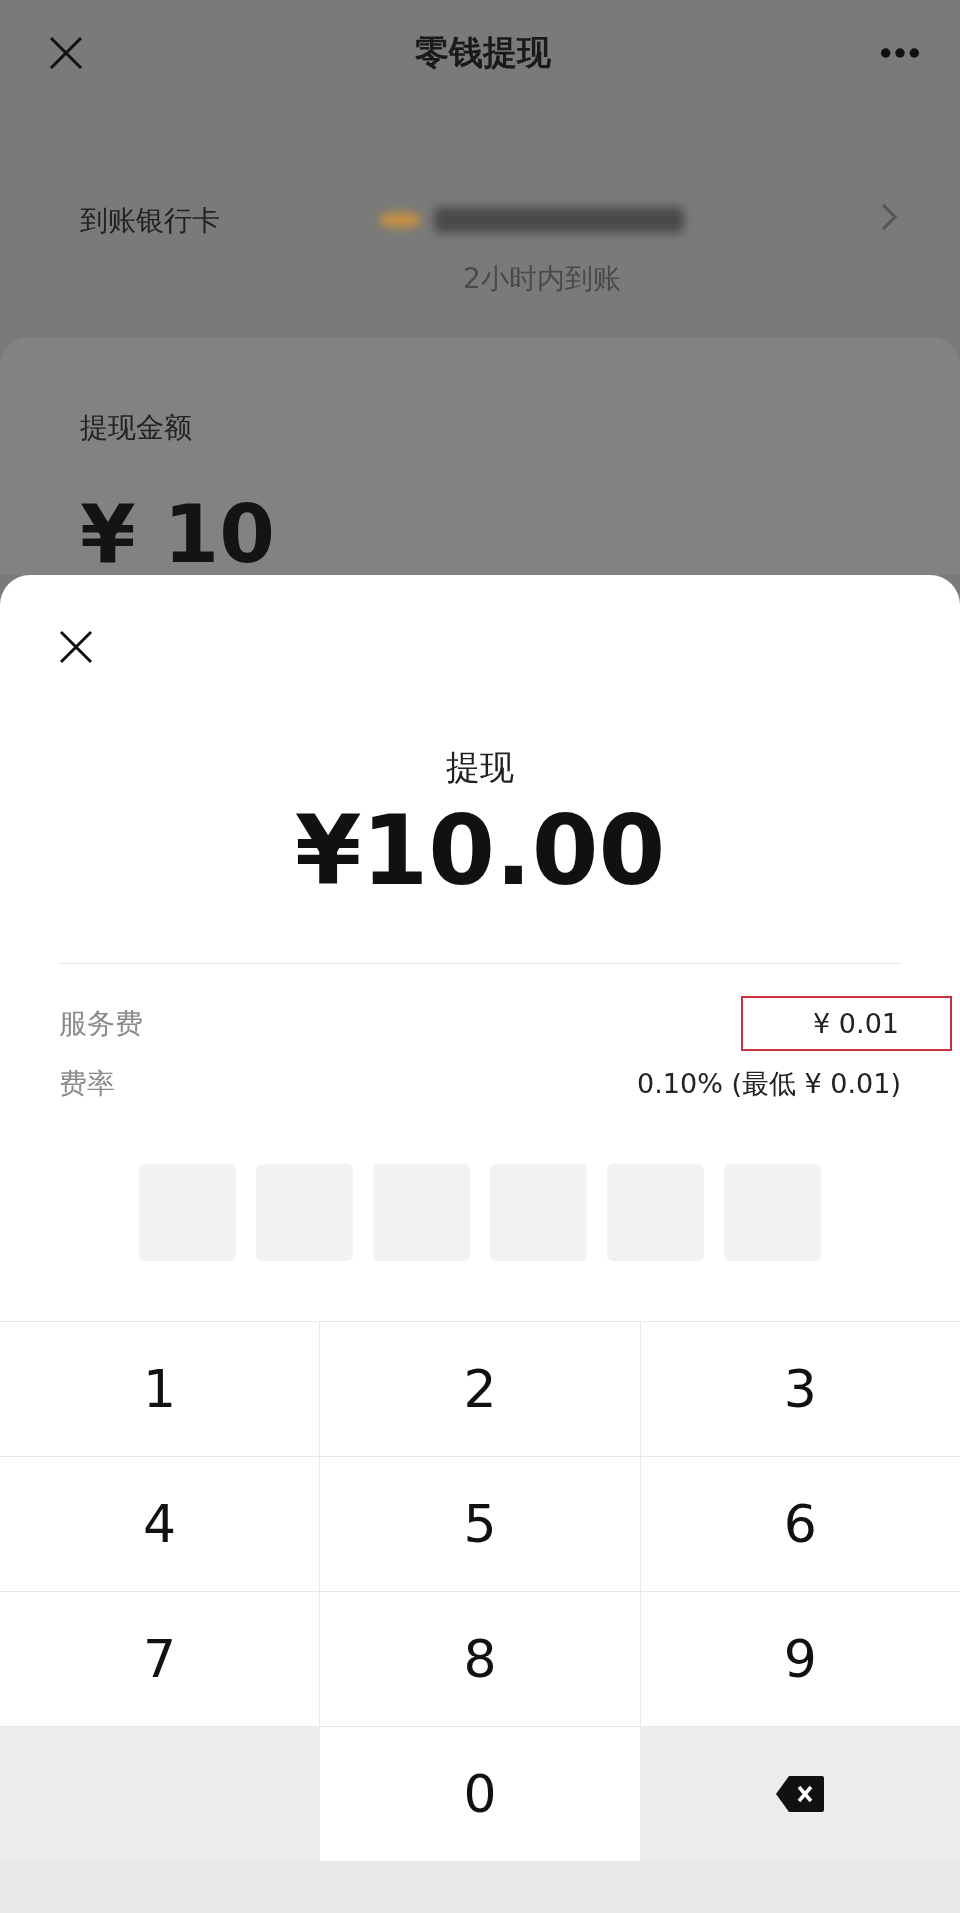 The image size is (960, 1913). What do you see at coordinates (178, 535) in the screenshot?
I see `amount-value: ¥ 10` at bounding box center [178, 535].